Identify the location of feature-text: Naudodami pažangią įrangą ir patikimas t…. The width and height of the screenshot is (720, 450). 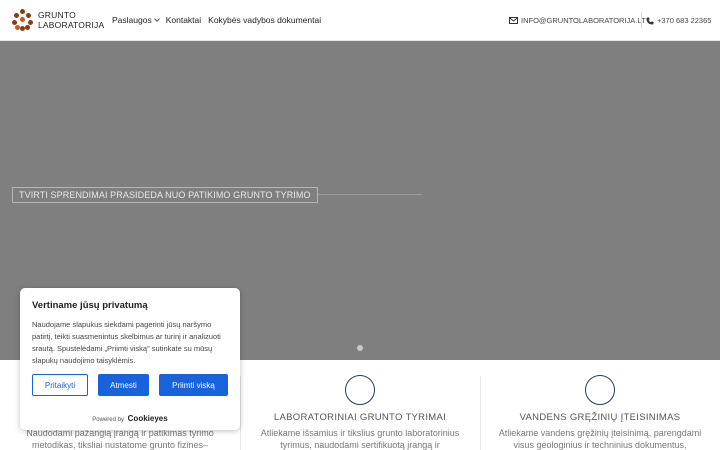
(120, 439).